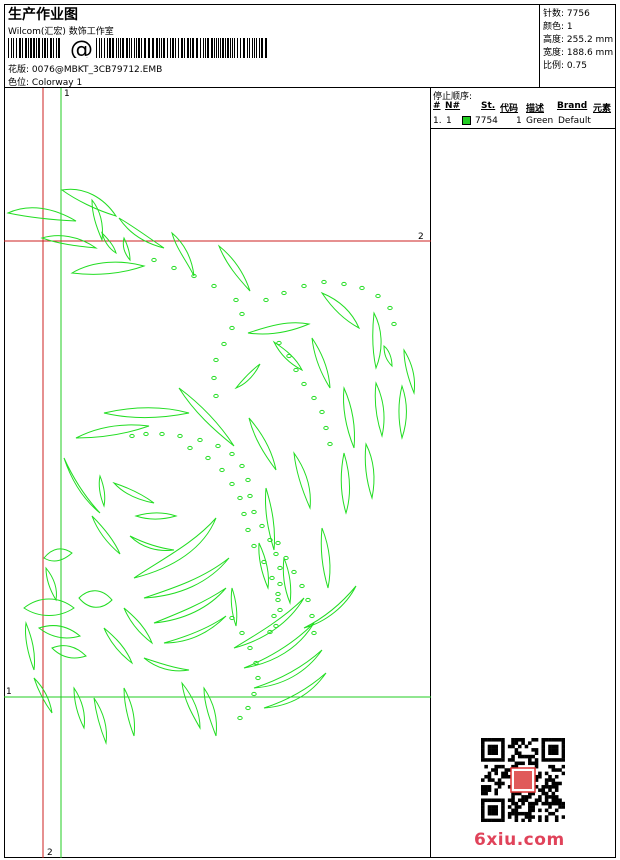 The height and width of the screenshot is (860, 620). Describe the element at coordinates (535, 109) in the screenshot. I see `col-description: 描述` at that location.